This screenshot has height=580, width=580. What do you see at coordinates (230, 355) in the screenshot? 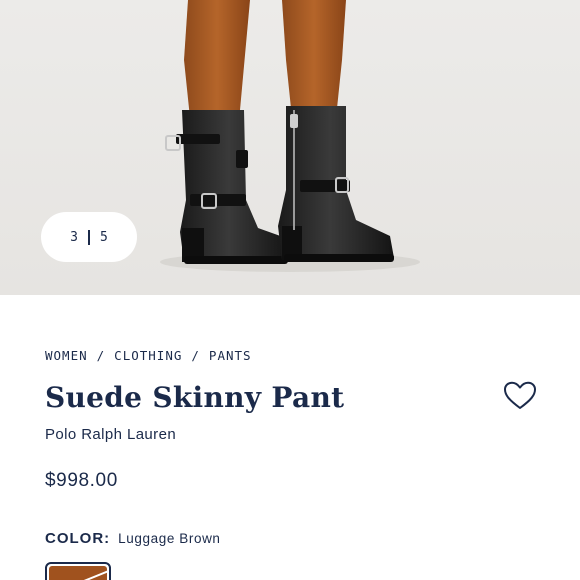
I see `breadcrumb-pants: PANTS` at bounding box center [230, 355].